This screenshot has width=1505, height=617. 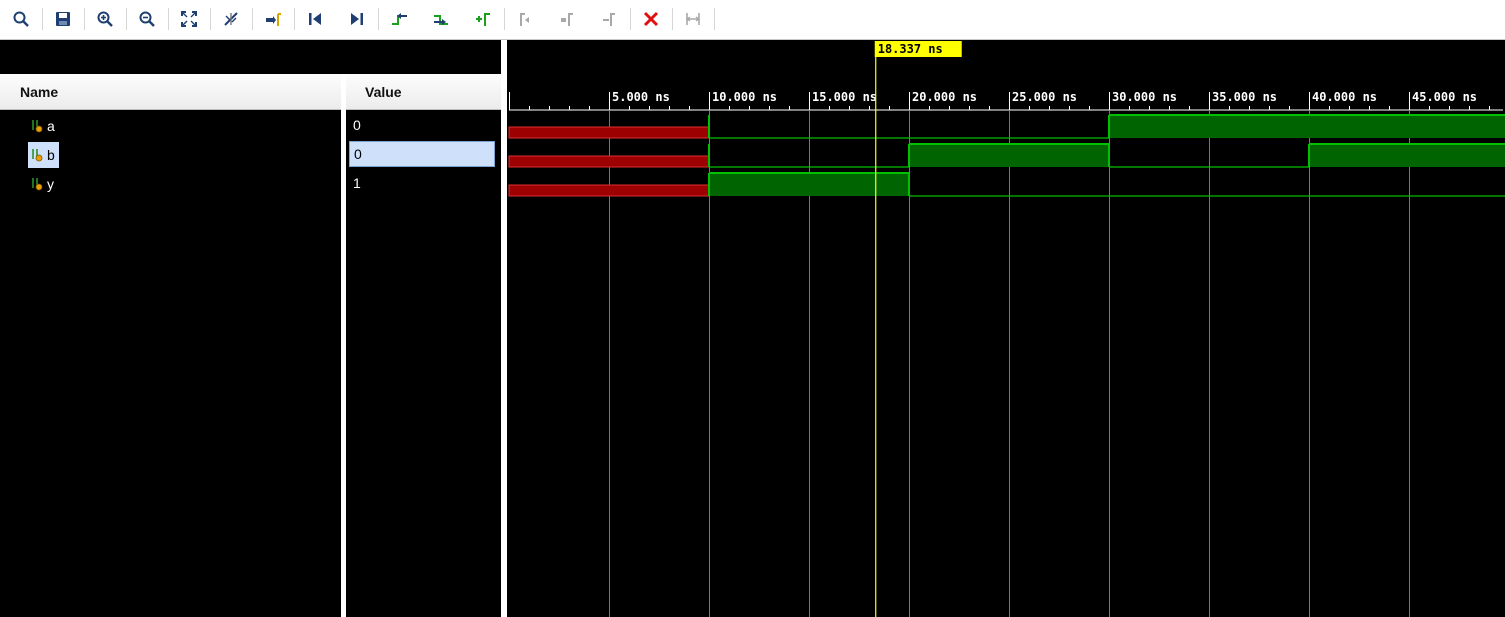 What do you see at coordinates (609, 132) in the screenshot?
I see `waveform-undefined-a` at bounding box center [609, 132].